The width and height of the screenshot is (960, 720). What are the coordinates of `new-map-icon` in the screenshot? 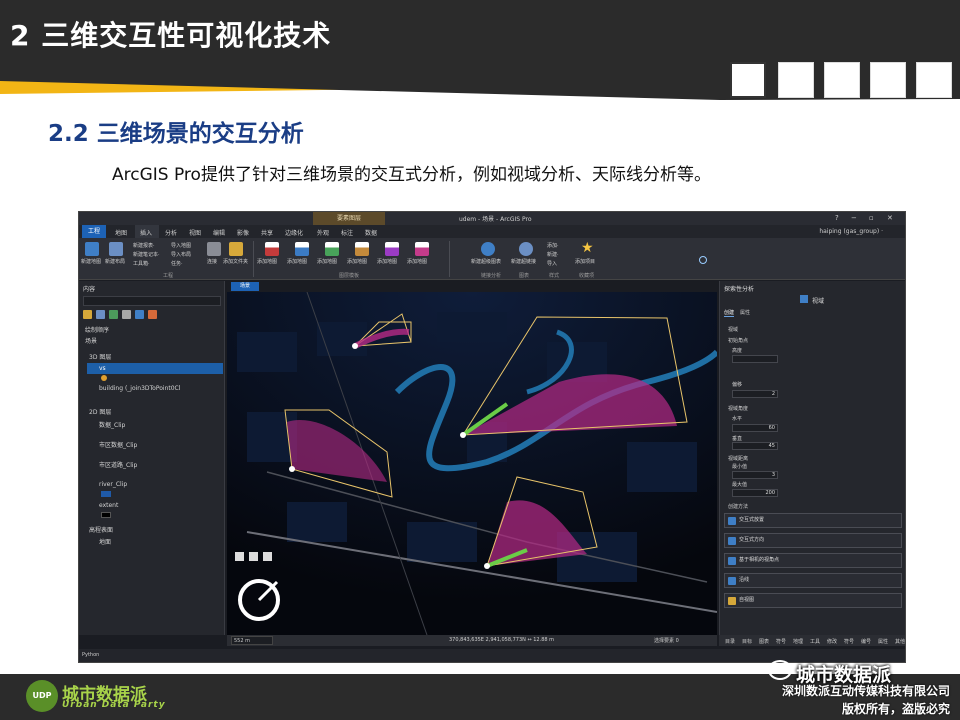 It's located at (92, 249).